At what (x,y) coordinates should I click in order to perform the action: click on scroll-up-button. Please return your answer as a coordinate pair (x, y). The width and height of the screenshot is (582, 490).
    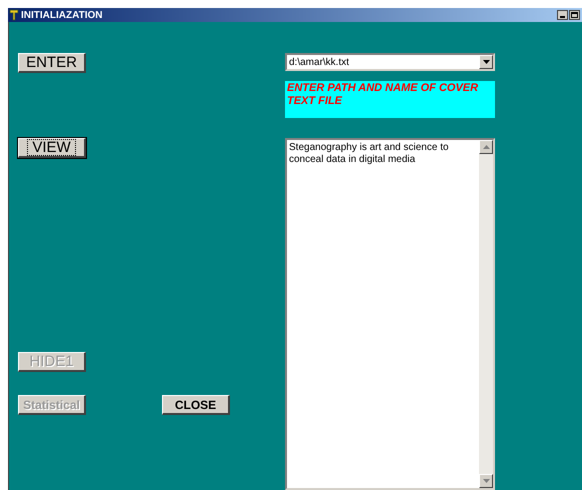
    Looking at the image, I should click on (486, 147).